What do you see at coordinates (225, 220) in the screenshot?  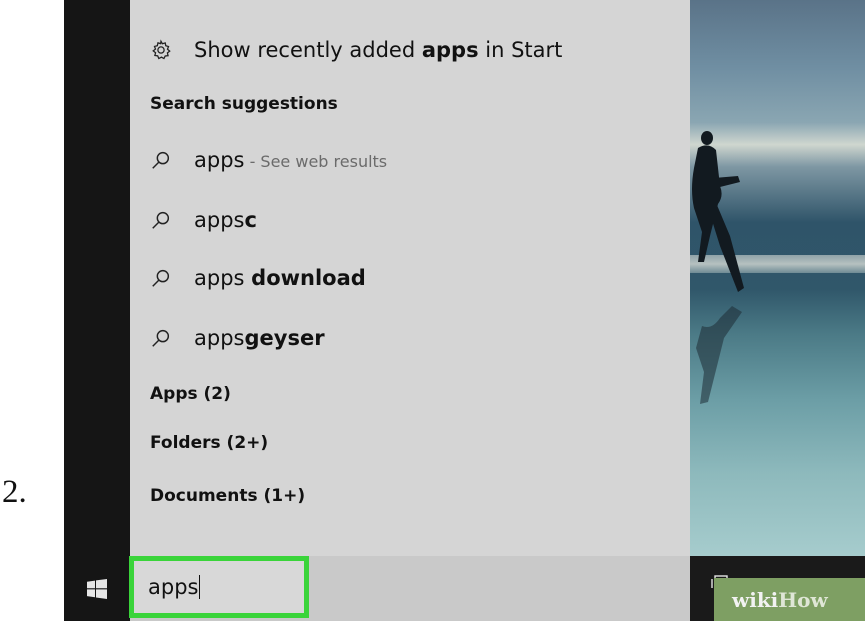 I see `suggestion-label: appsc` at bounding box center [225, 220].